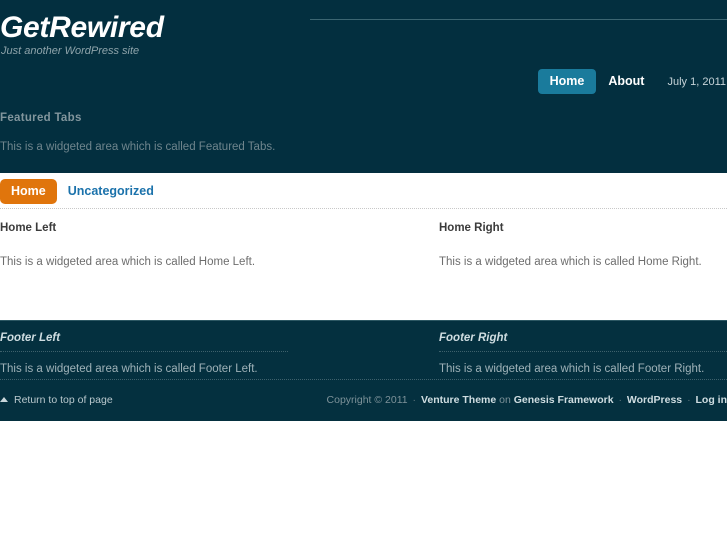  I want to click on copyright-text: Copyright © 2011, so click(367, 400).